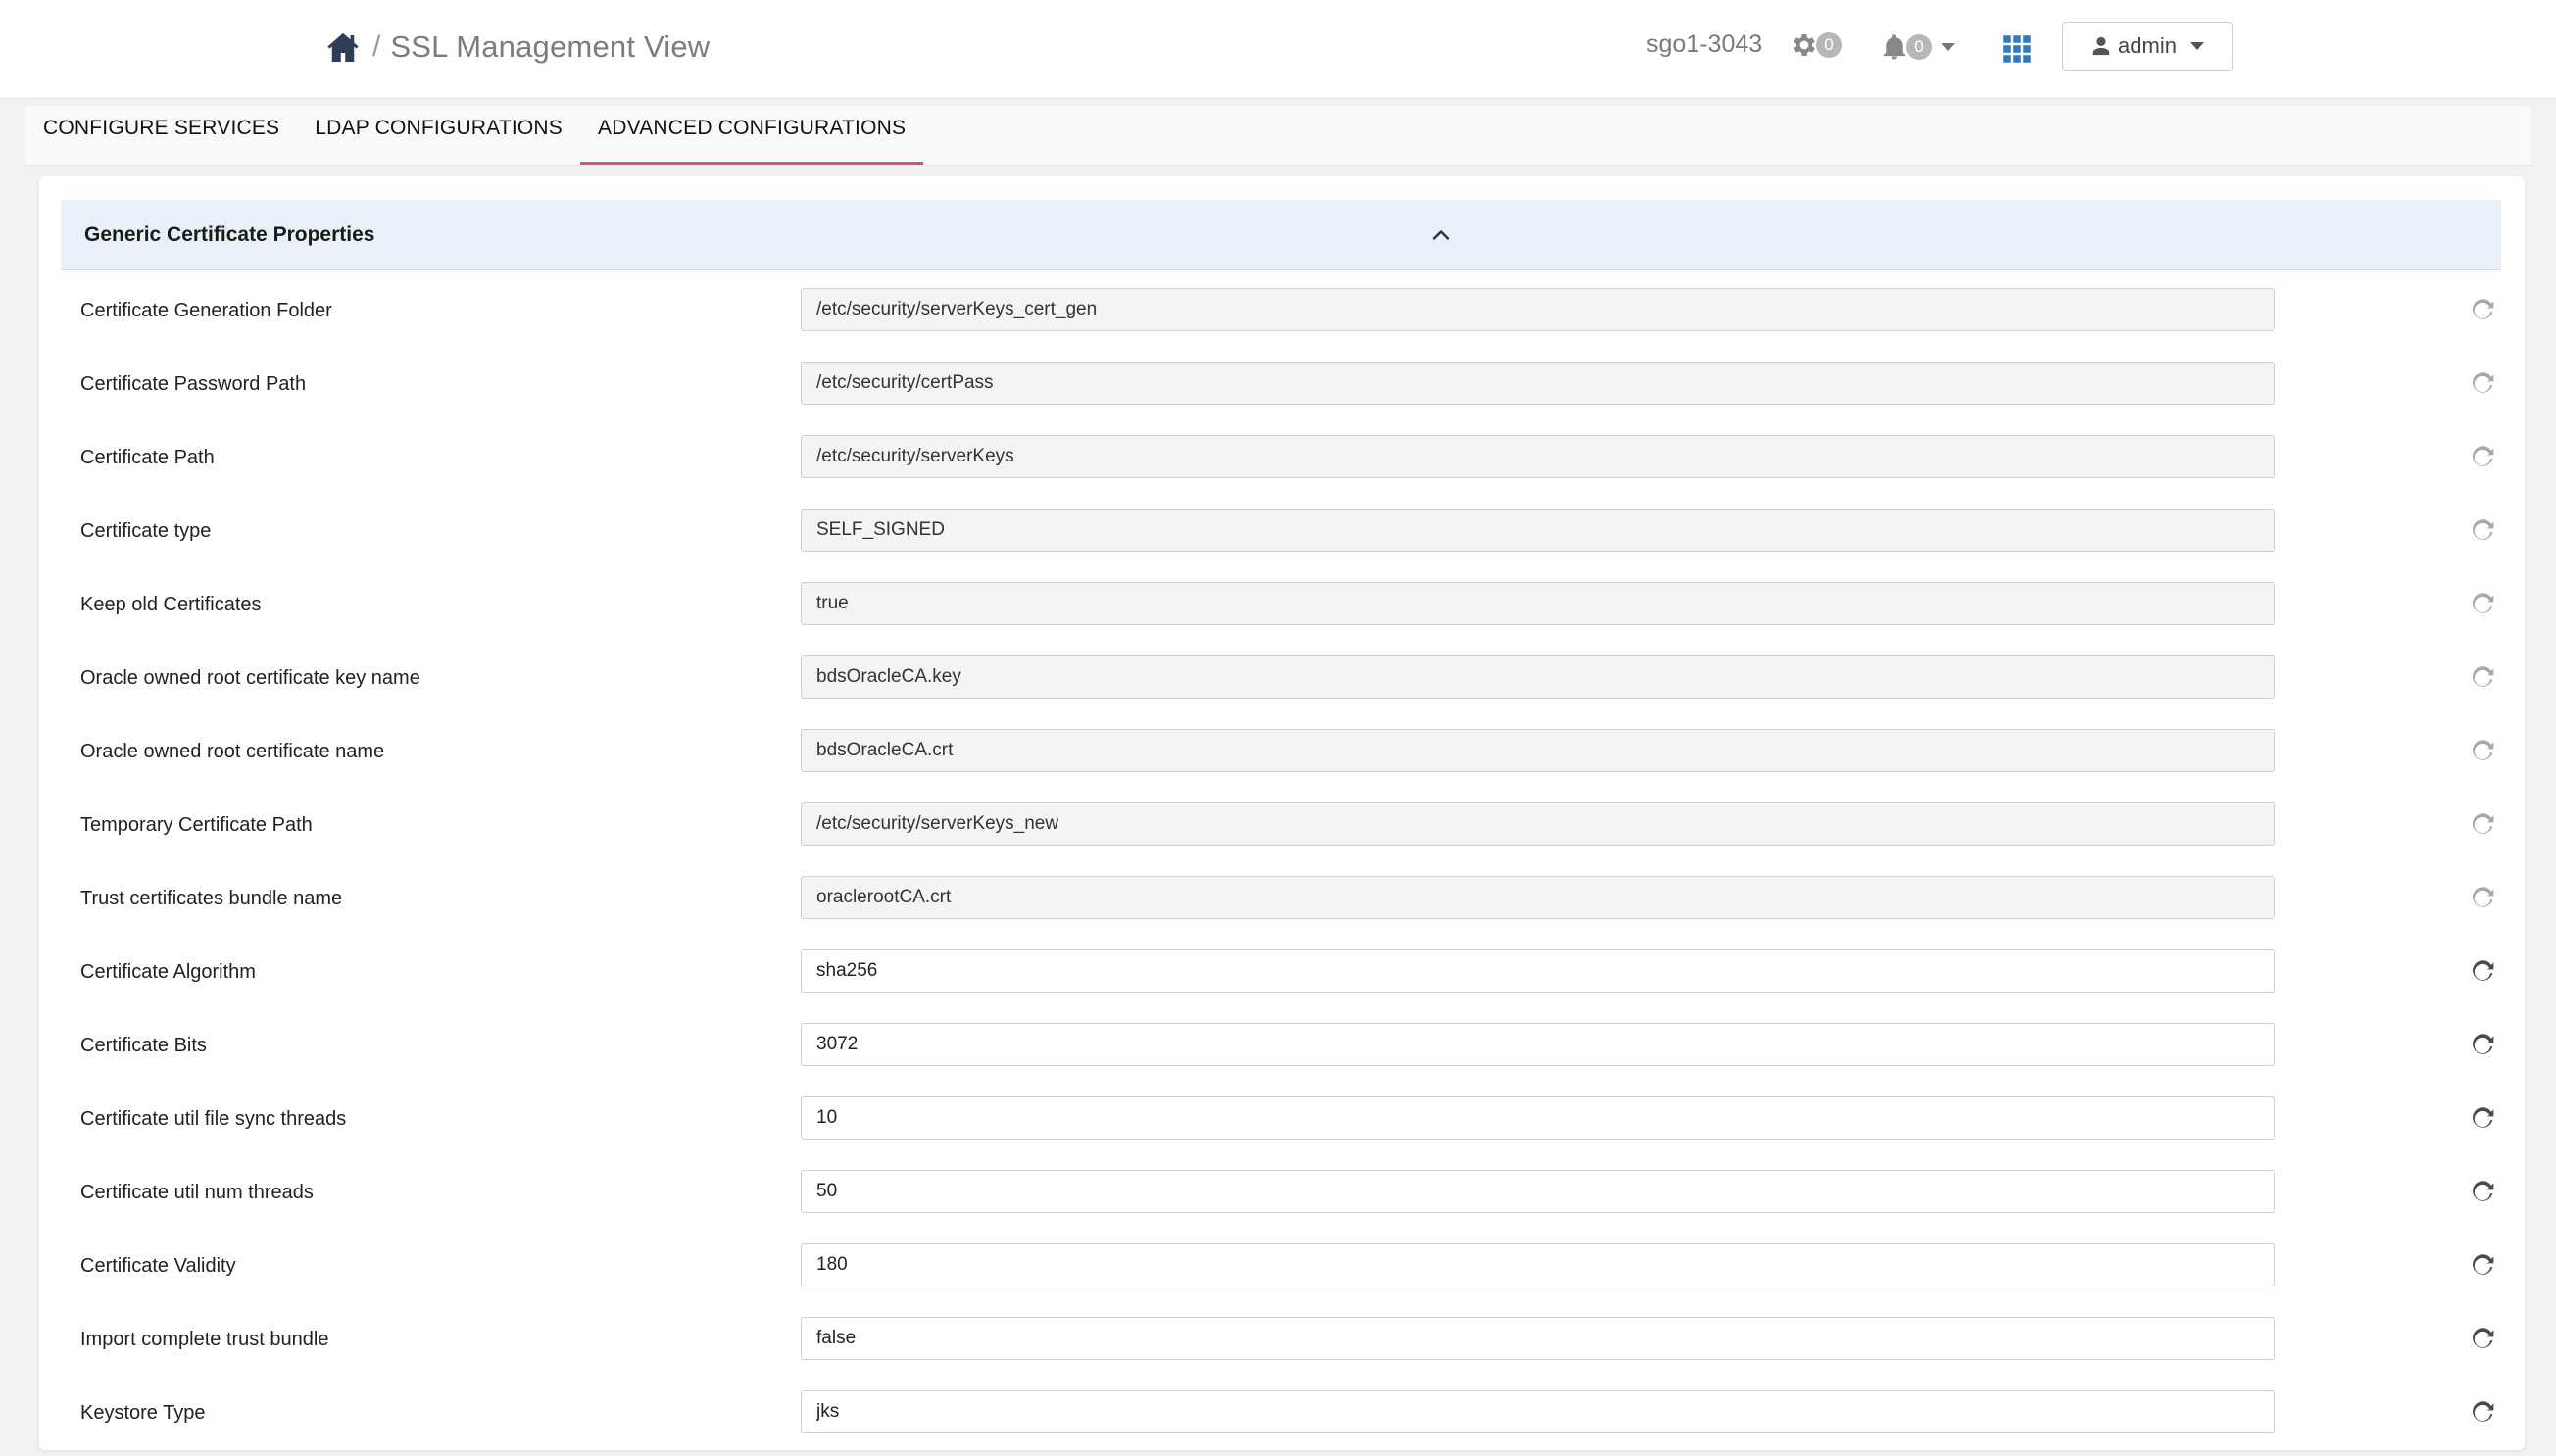  I want to click on property-row: Oracle owned root certificate name, so click(1282, 758).